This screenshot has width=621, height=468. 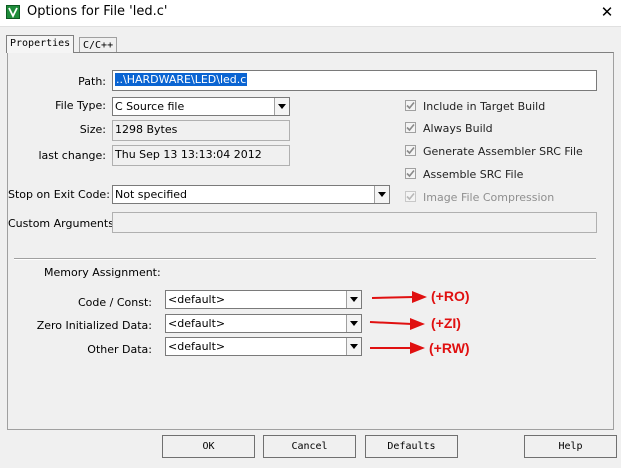 I want to click on rw-annotation: (+RW), so click(x=449, y=348).